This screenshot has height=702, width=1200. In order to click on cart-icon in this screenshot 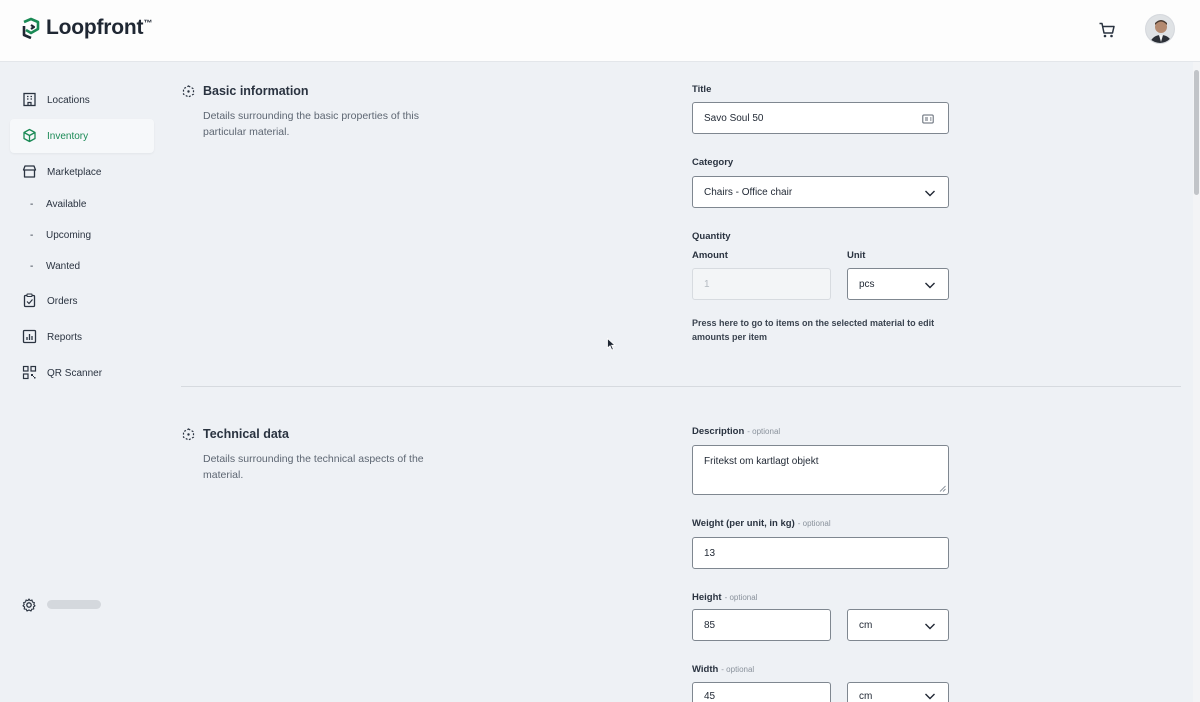, I will do `click(1107, 30)`.